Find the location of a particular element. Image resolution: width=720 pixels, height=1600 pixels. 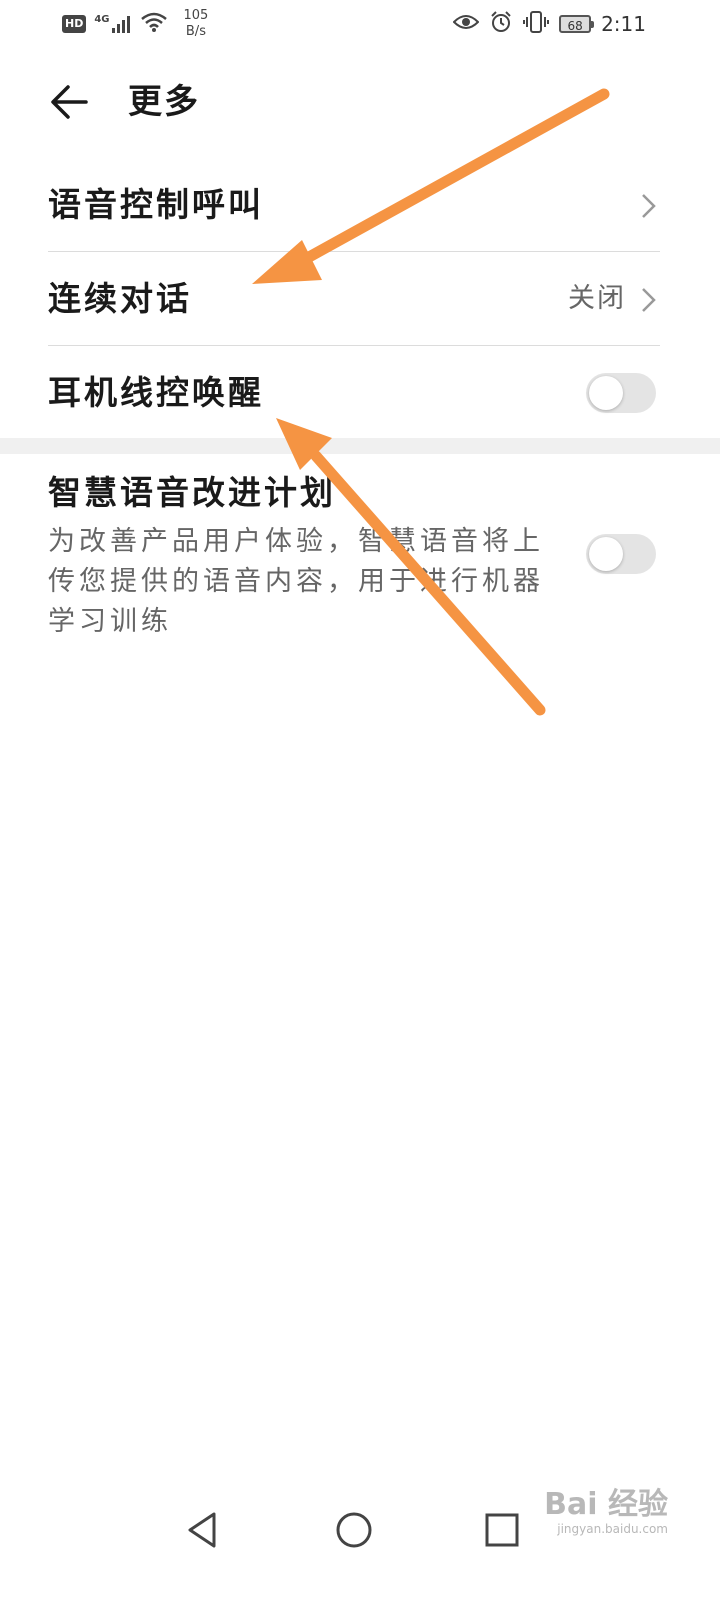

row-label: 连续对话 is located at coordinates (120, 298).